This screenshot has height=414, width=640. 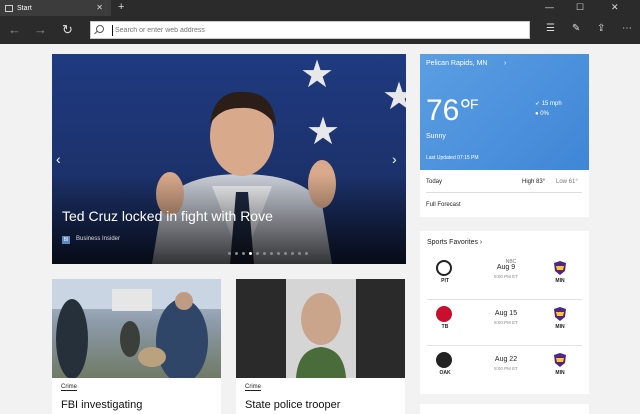 I want to click on minimize-button: —, so click(x=549, y=7).